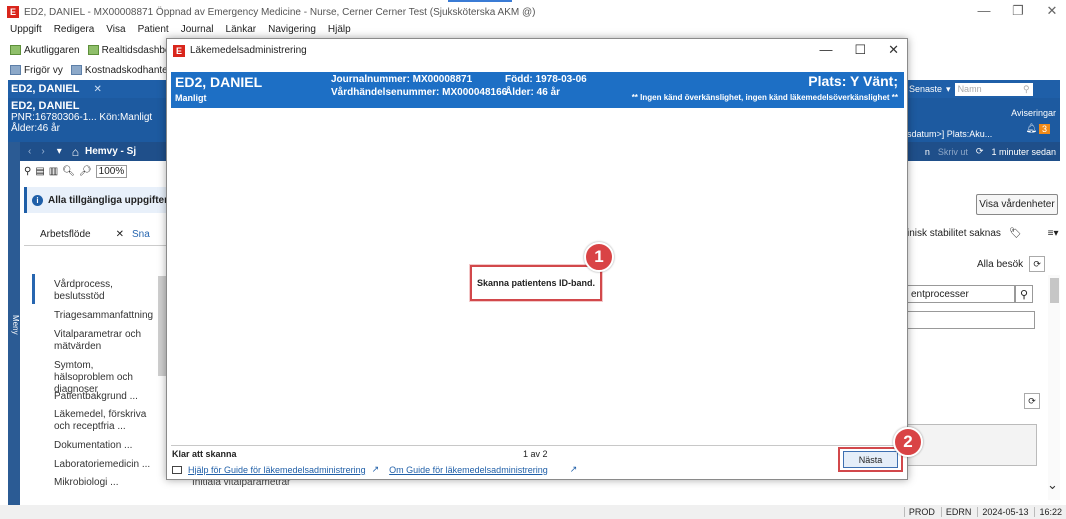 The width and height of the screenshot is (1066, 519). I want to click on selected-indicator, so click(33, 289).